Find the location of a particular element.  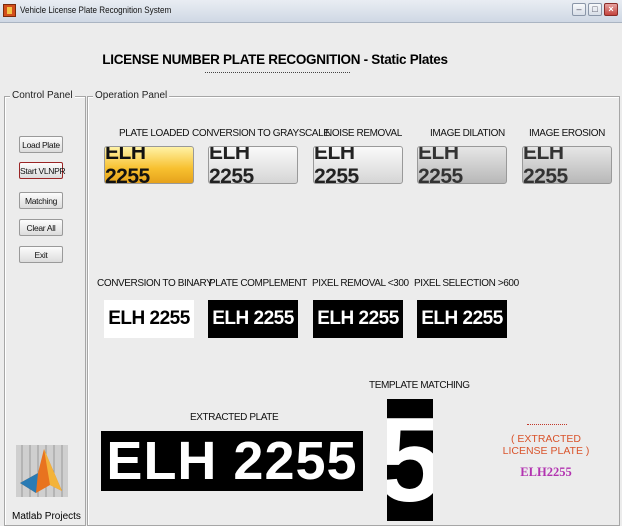

start-vlnpr-button: Start VLNPR is located at coordinates (42, 170).